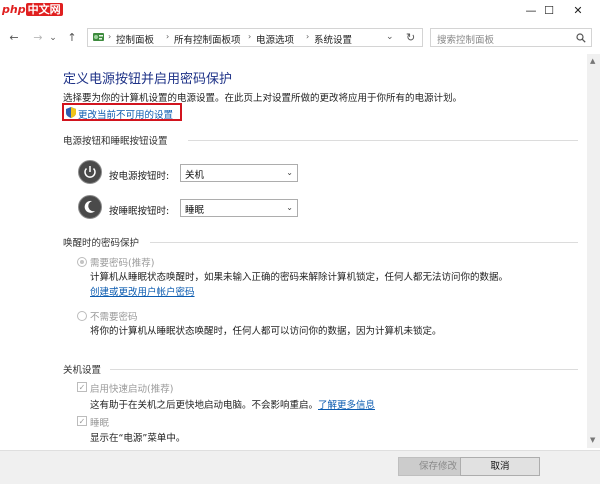 Image resolution: width=600 pixels, height=484 pixels. I want to click on power-button-value: 关机, so click(195, 175).